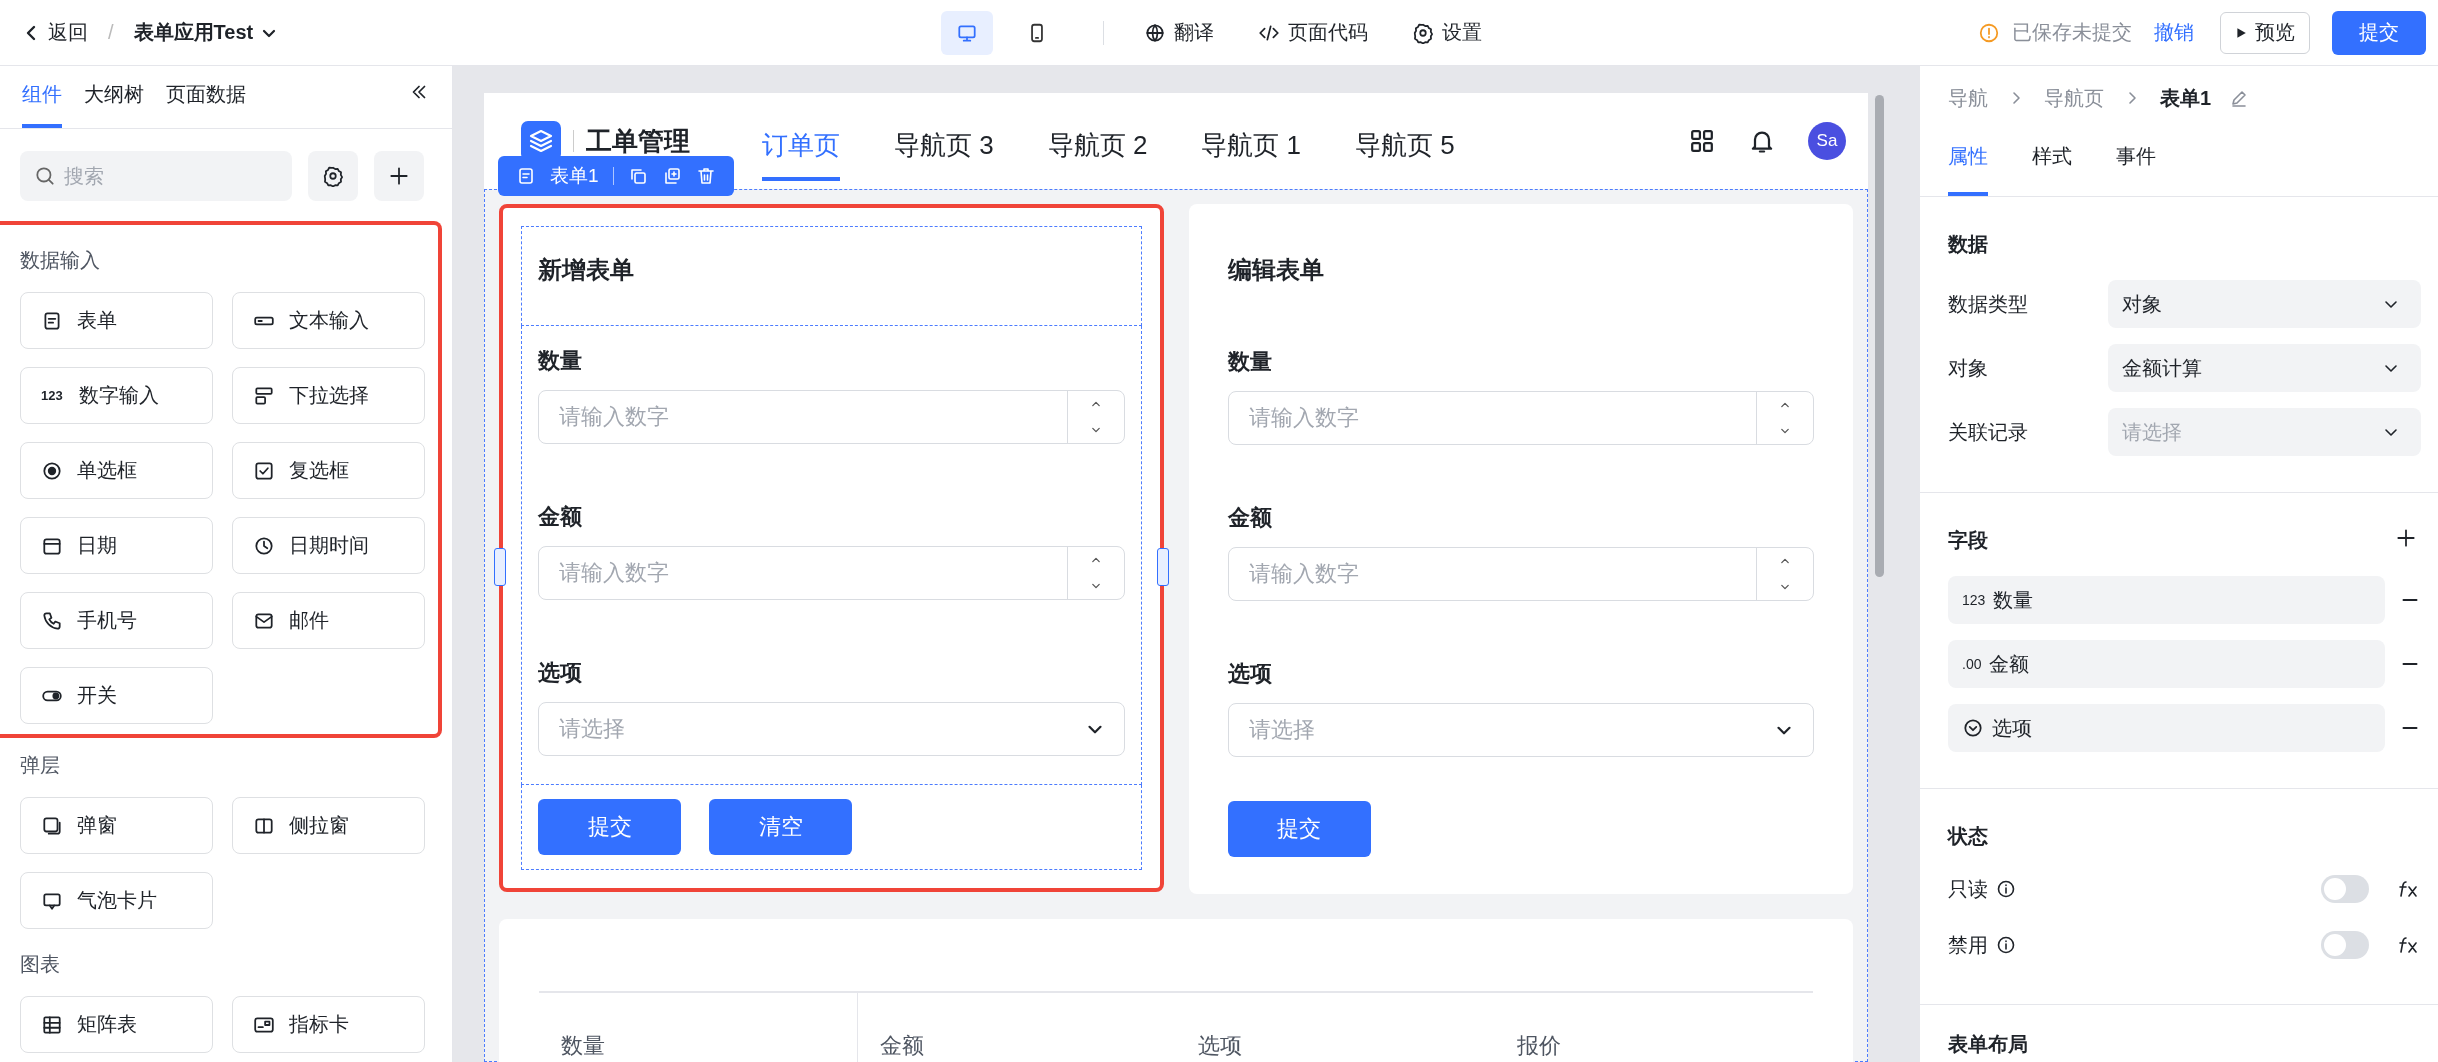 The height and width of the screenshot is (1062, 2438). Describe the element at coordinates (1827, 141) in the screenshot. I see `avatar: Sa` at that location.